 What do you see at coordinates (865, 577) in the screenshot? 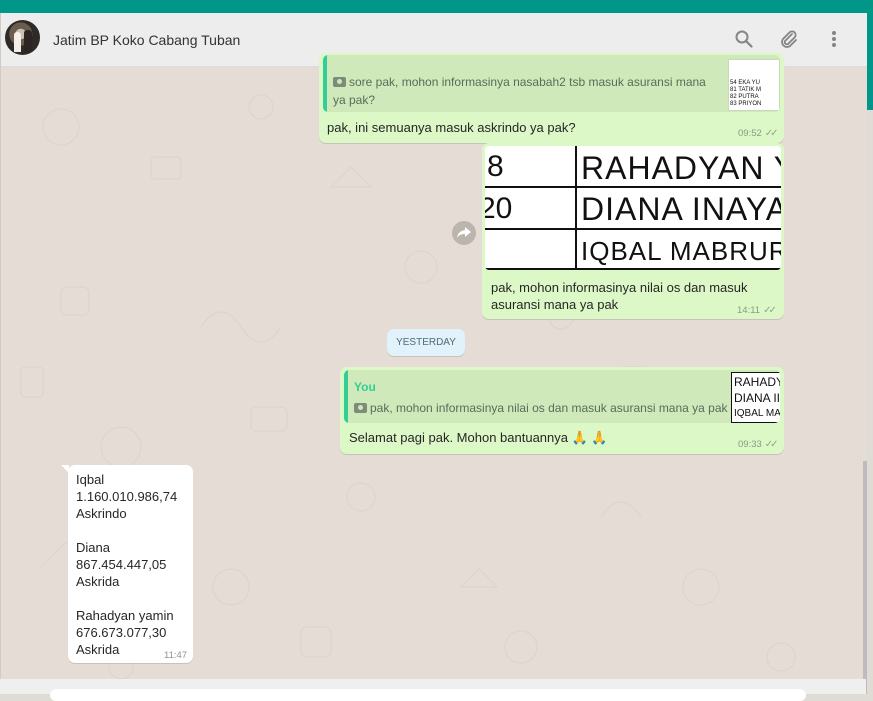
I see `chat-scrollbar` at bounding box center [865, 577].